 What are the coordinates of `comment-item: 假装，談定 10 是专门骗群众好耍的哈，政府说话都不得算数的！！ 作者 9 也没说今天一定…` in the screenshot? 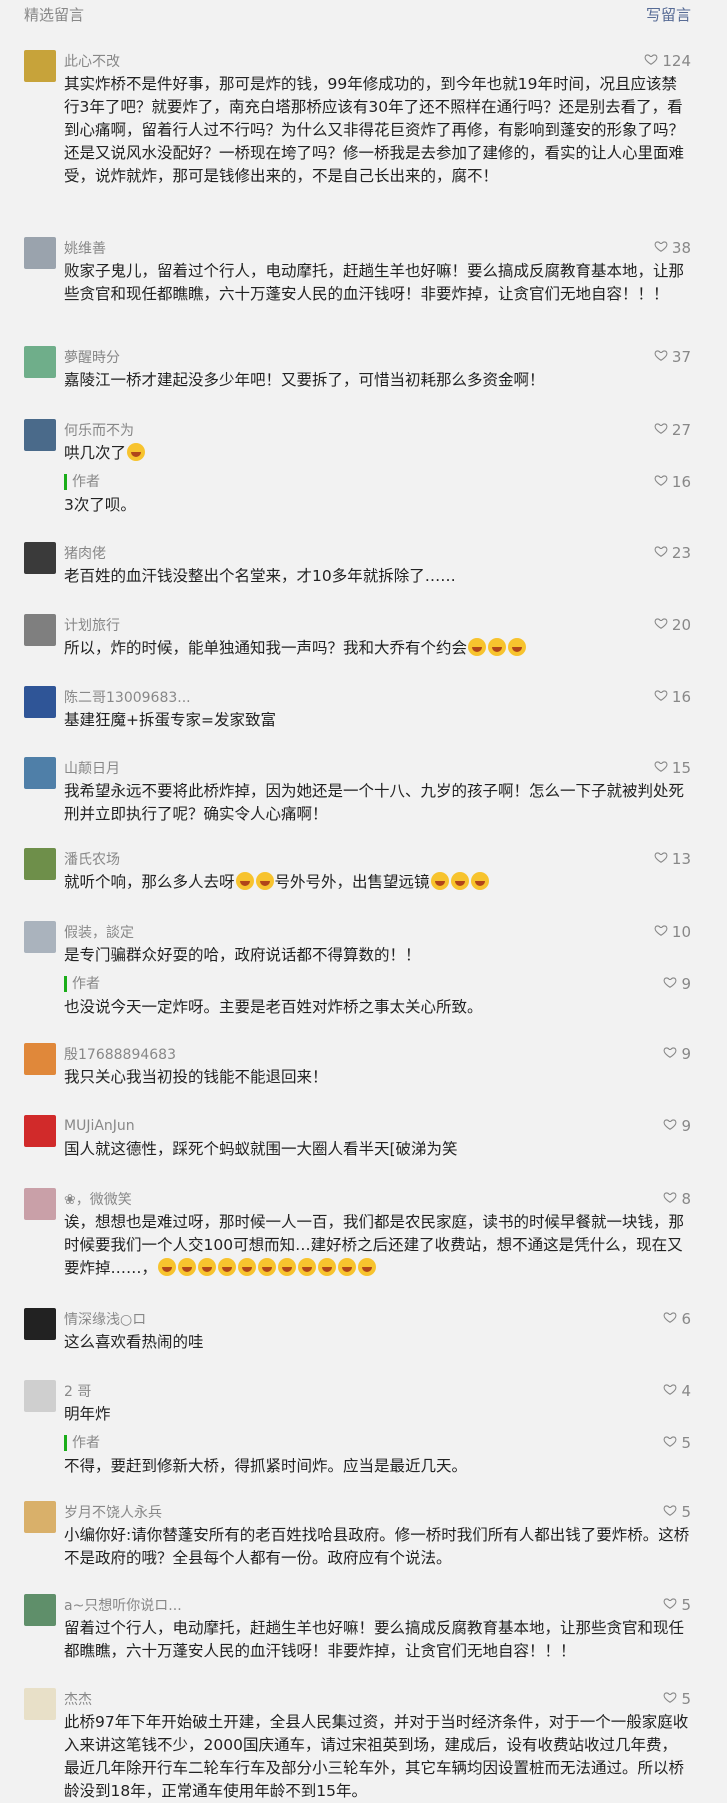 It's located at (363, 970).